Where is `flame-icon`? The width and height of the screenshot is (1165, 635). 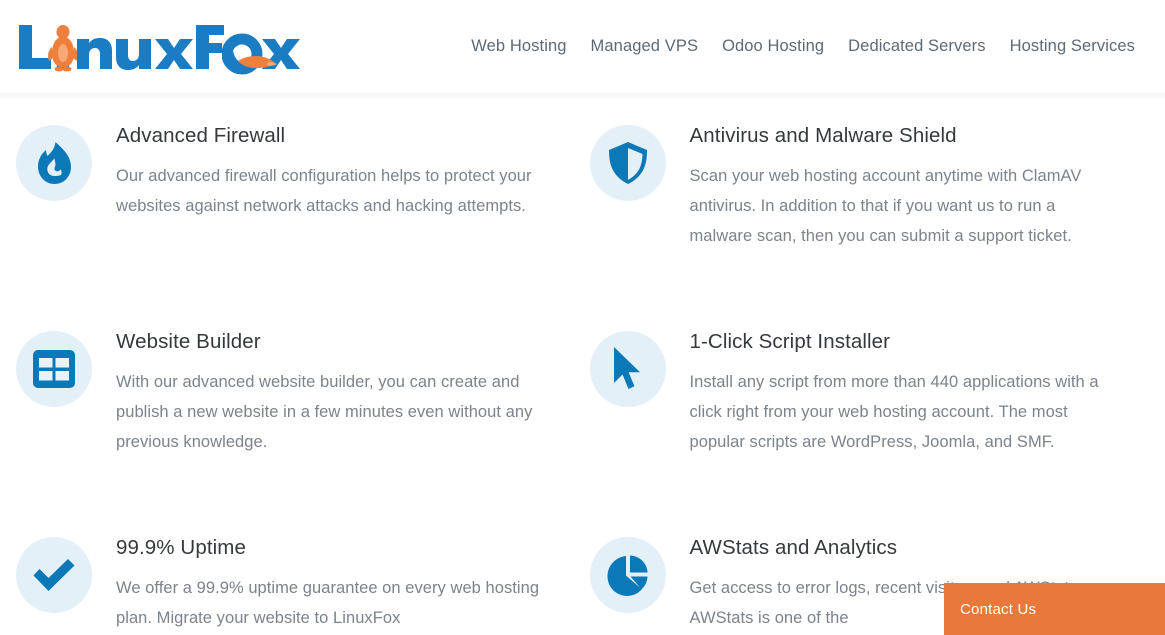 flame-icon is located at coordinates (54, 163).